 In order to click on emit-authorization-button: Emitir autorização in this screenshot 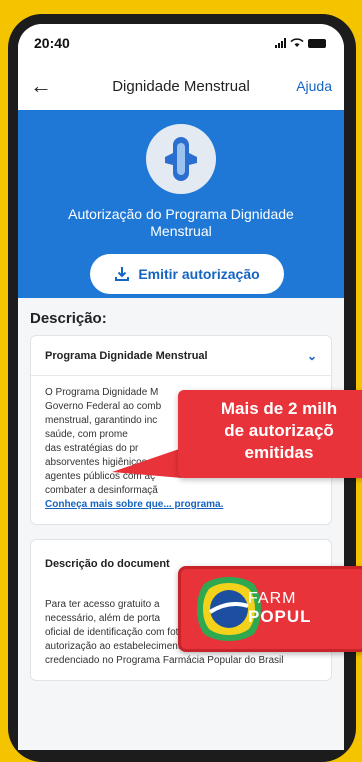, I will do `click(187, 274)`.